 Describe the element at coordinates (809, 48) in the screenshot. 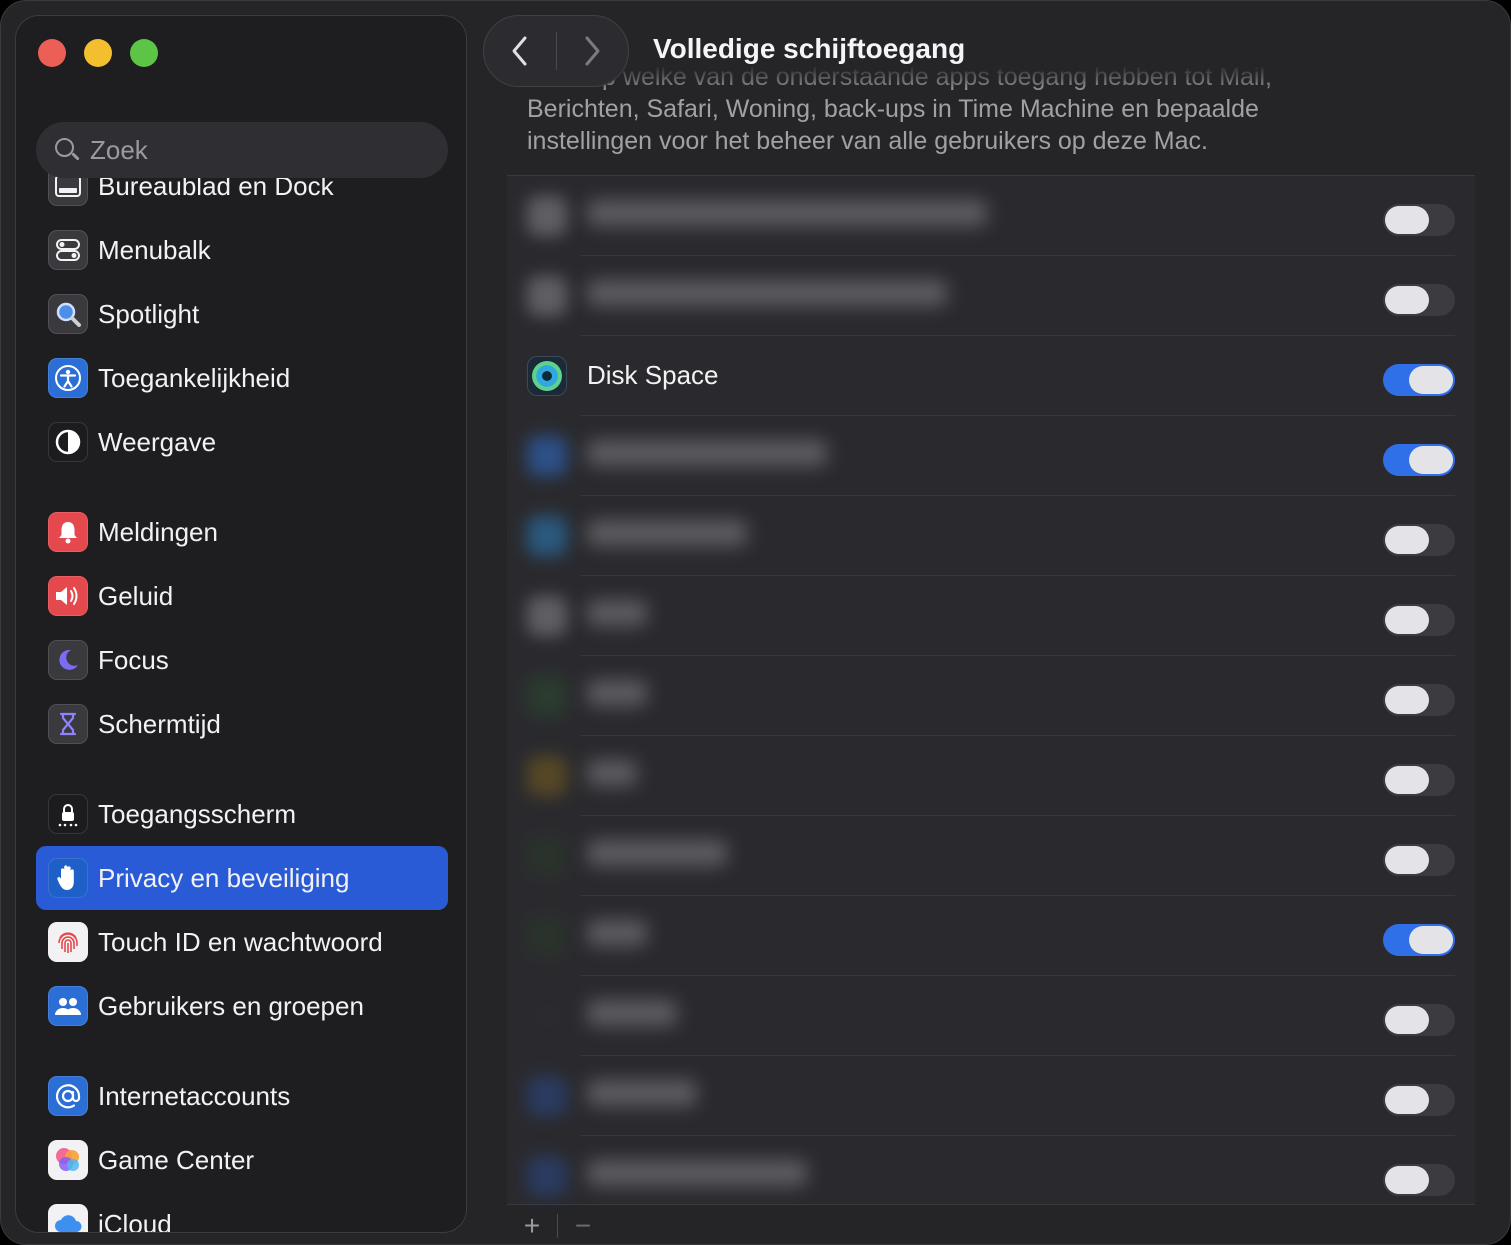

I see `page-title: Volledige schijftoegang` at that location.